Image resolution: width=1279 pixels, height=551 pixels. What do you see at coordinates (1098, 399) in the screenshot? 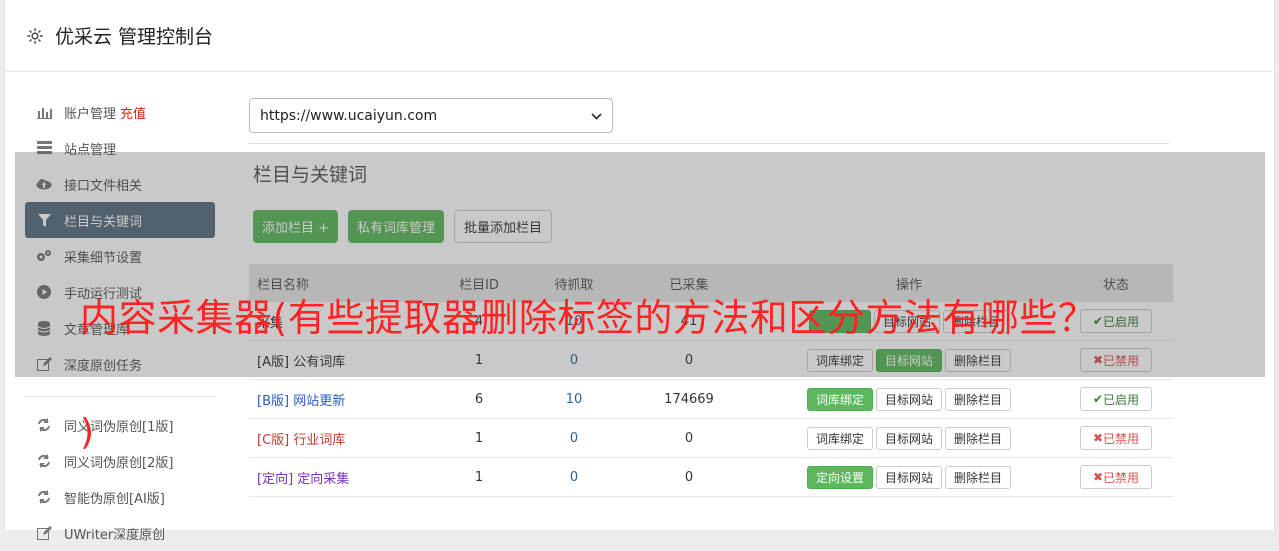
I see `check-icon: ✔` at bounding box center [1098, 399].